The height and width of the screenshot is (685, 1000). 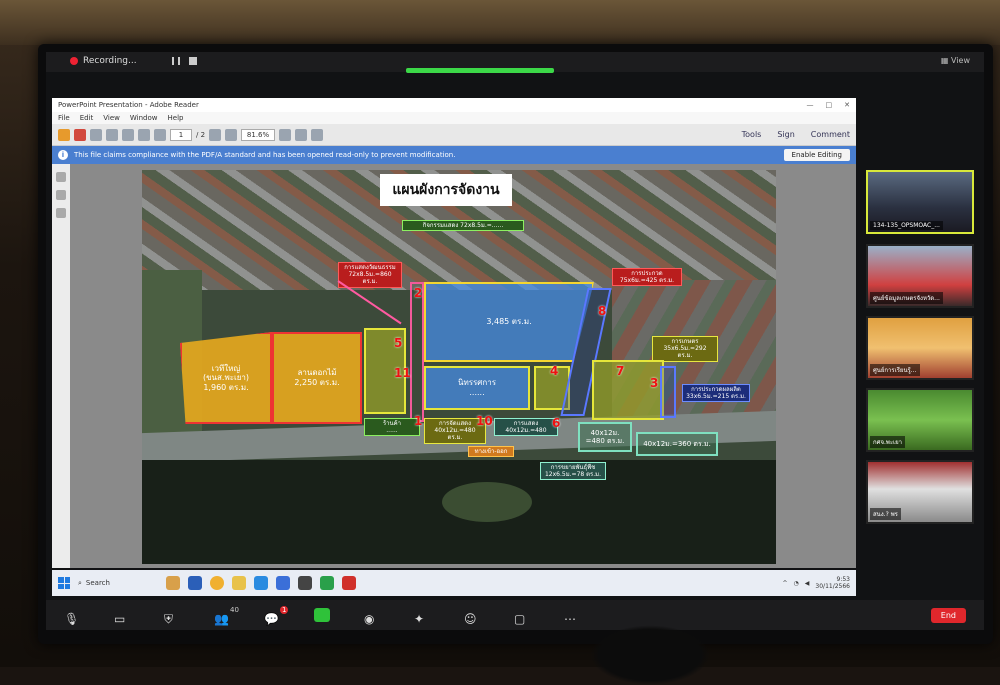 What do you see at coordinates (221, 619) in the screenshot?
I see `people-icon: 👥` at bounding box center [221, 619].